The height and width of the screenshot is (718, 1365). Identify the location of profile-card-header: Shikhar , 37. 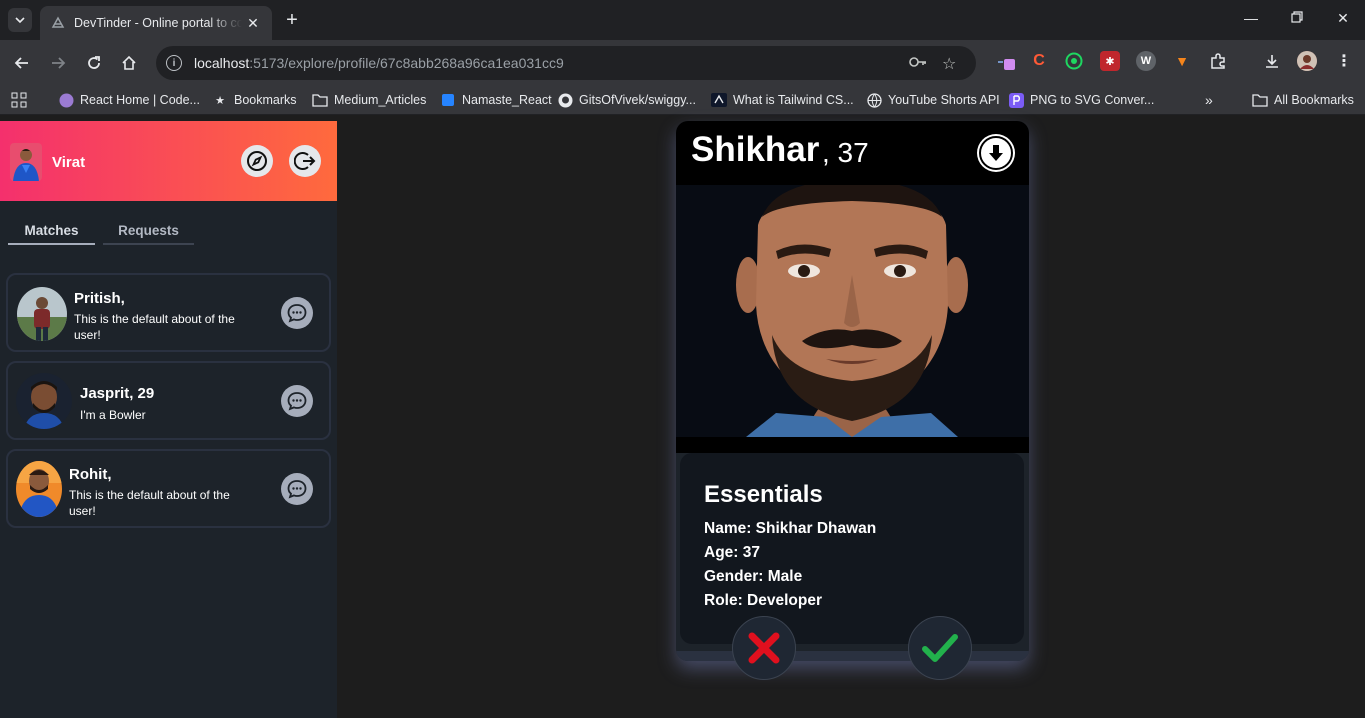
(852, 153).